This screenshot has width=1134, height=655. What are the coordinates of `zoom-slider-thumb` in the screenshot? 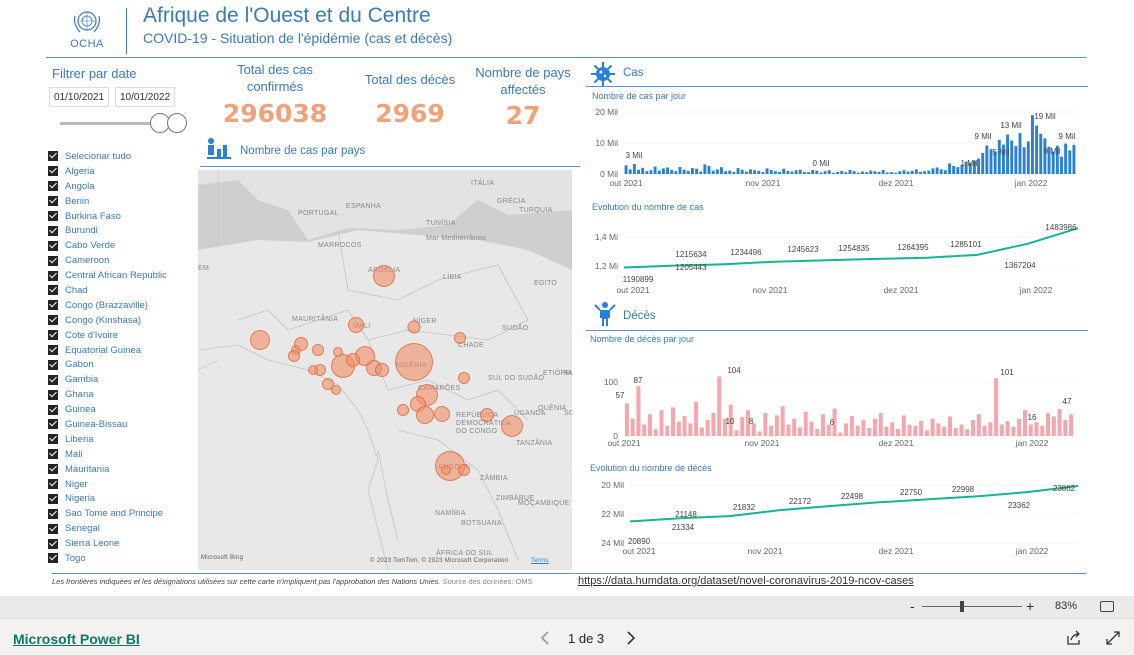 It's located at (962, 606).